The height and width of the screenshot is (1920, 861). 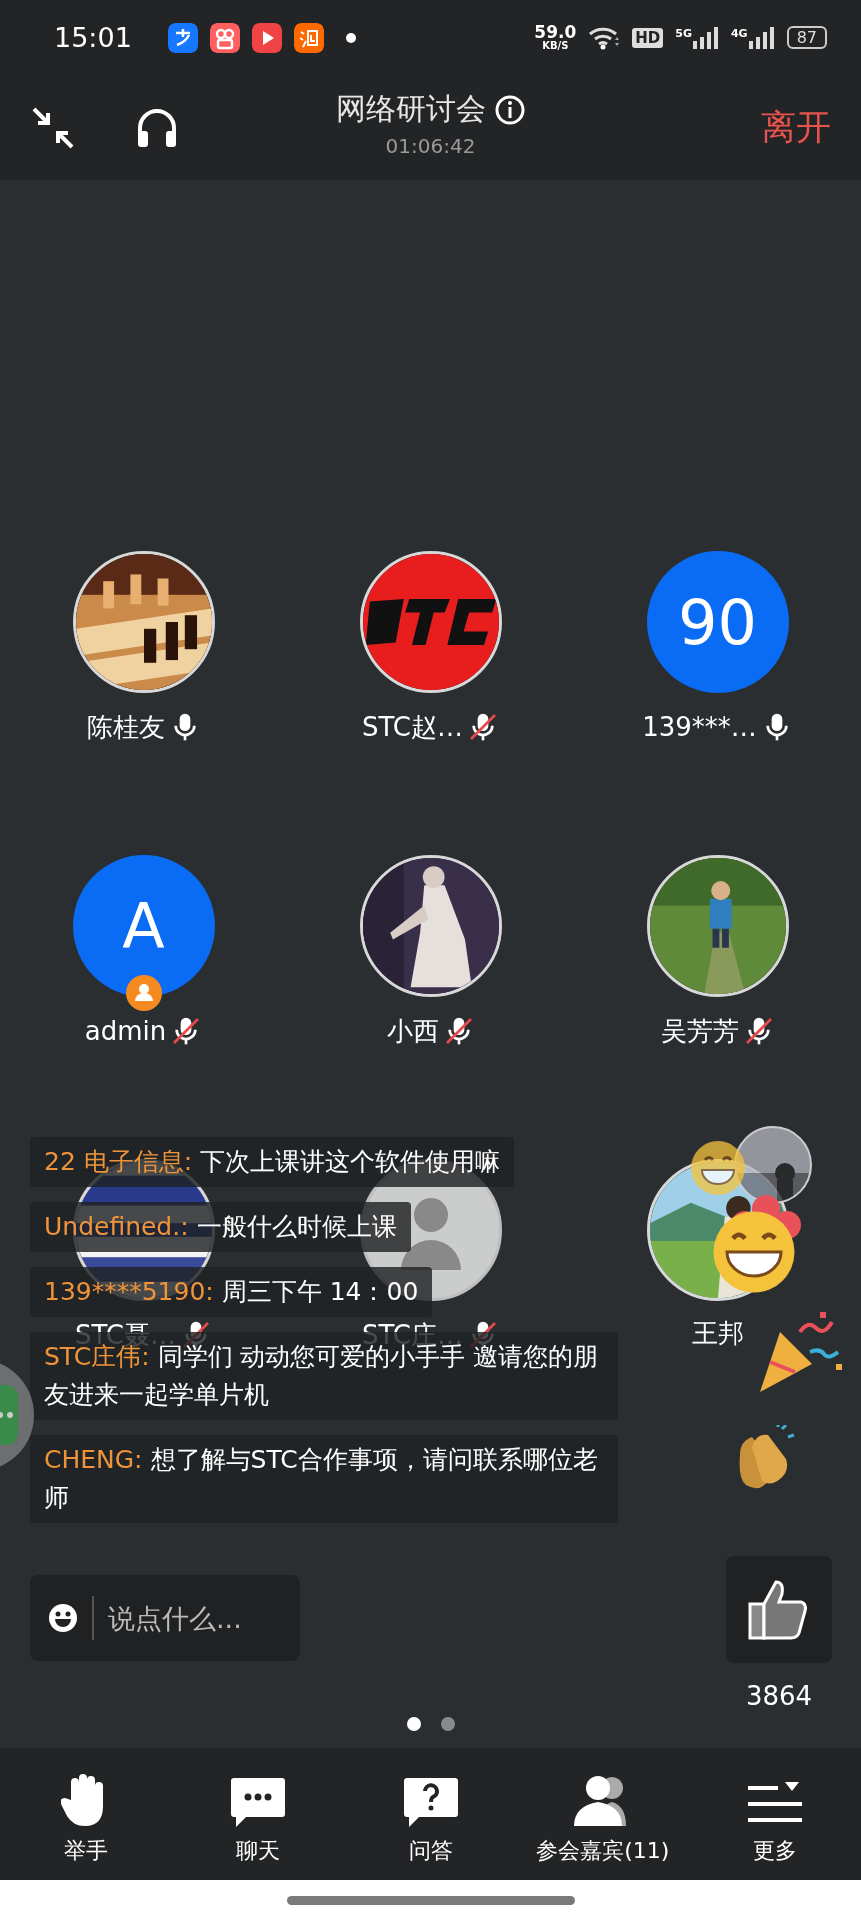 What do you see at coordinates (125, 1031) in the screenshot?
I see `participant-name: admin` at bounding box center [125, 1031].